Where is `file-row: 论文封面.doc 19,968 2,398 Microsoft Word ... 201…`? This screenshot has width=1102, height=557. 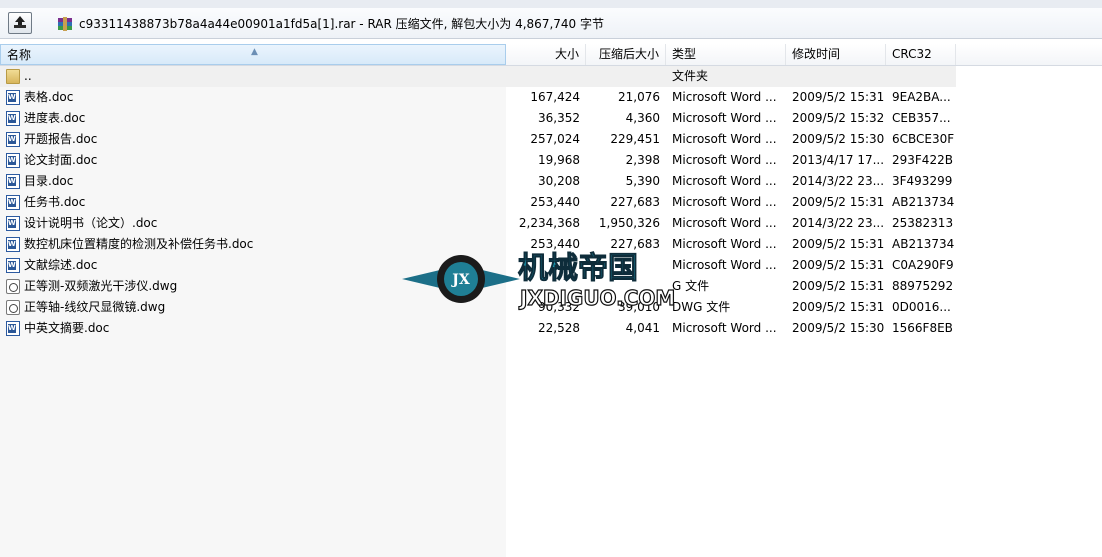
file-row: 论文封面.doc 19,968 2,398 Microsoft Word ... 201… is located at coordinates (551, 160).